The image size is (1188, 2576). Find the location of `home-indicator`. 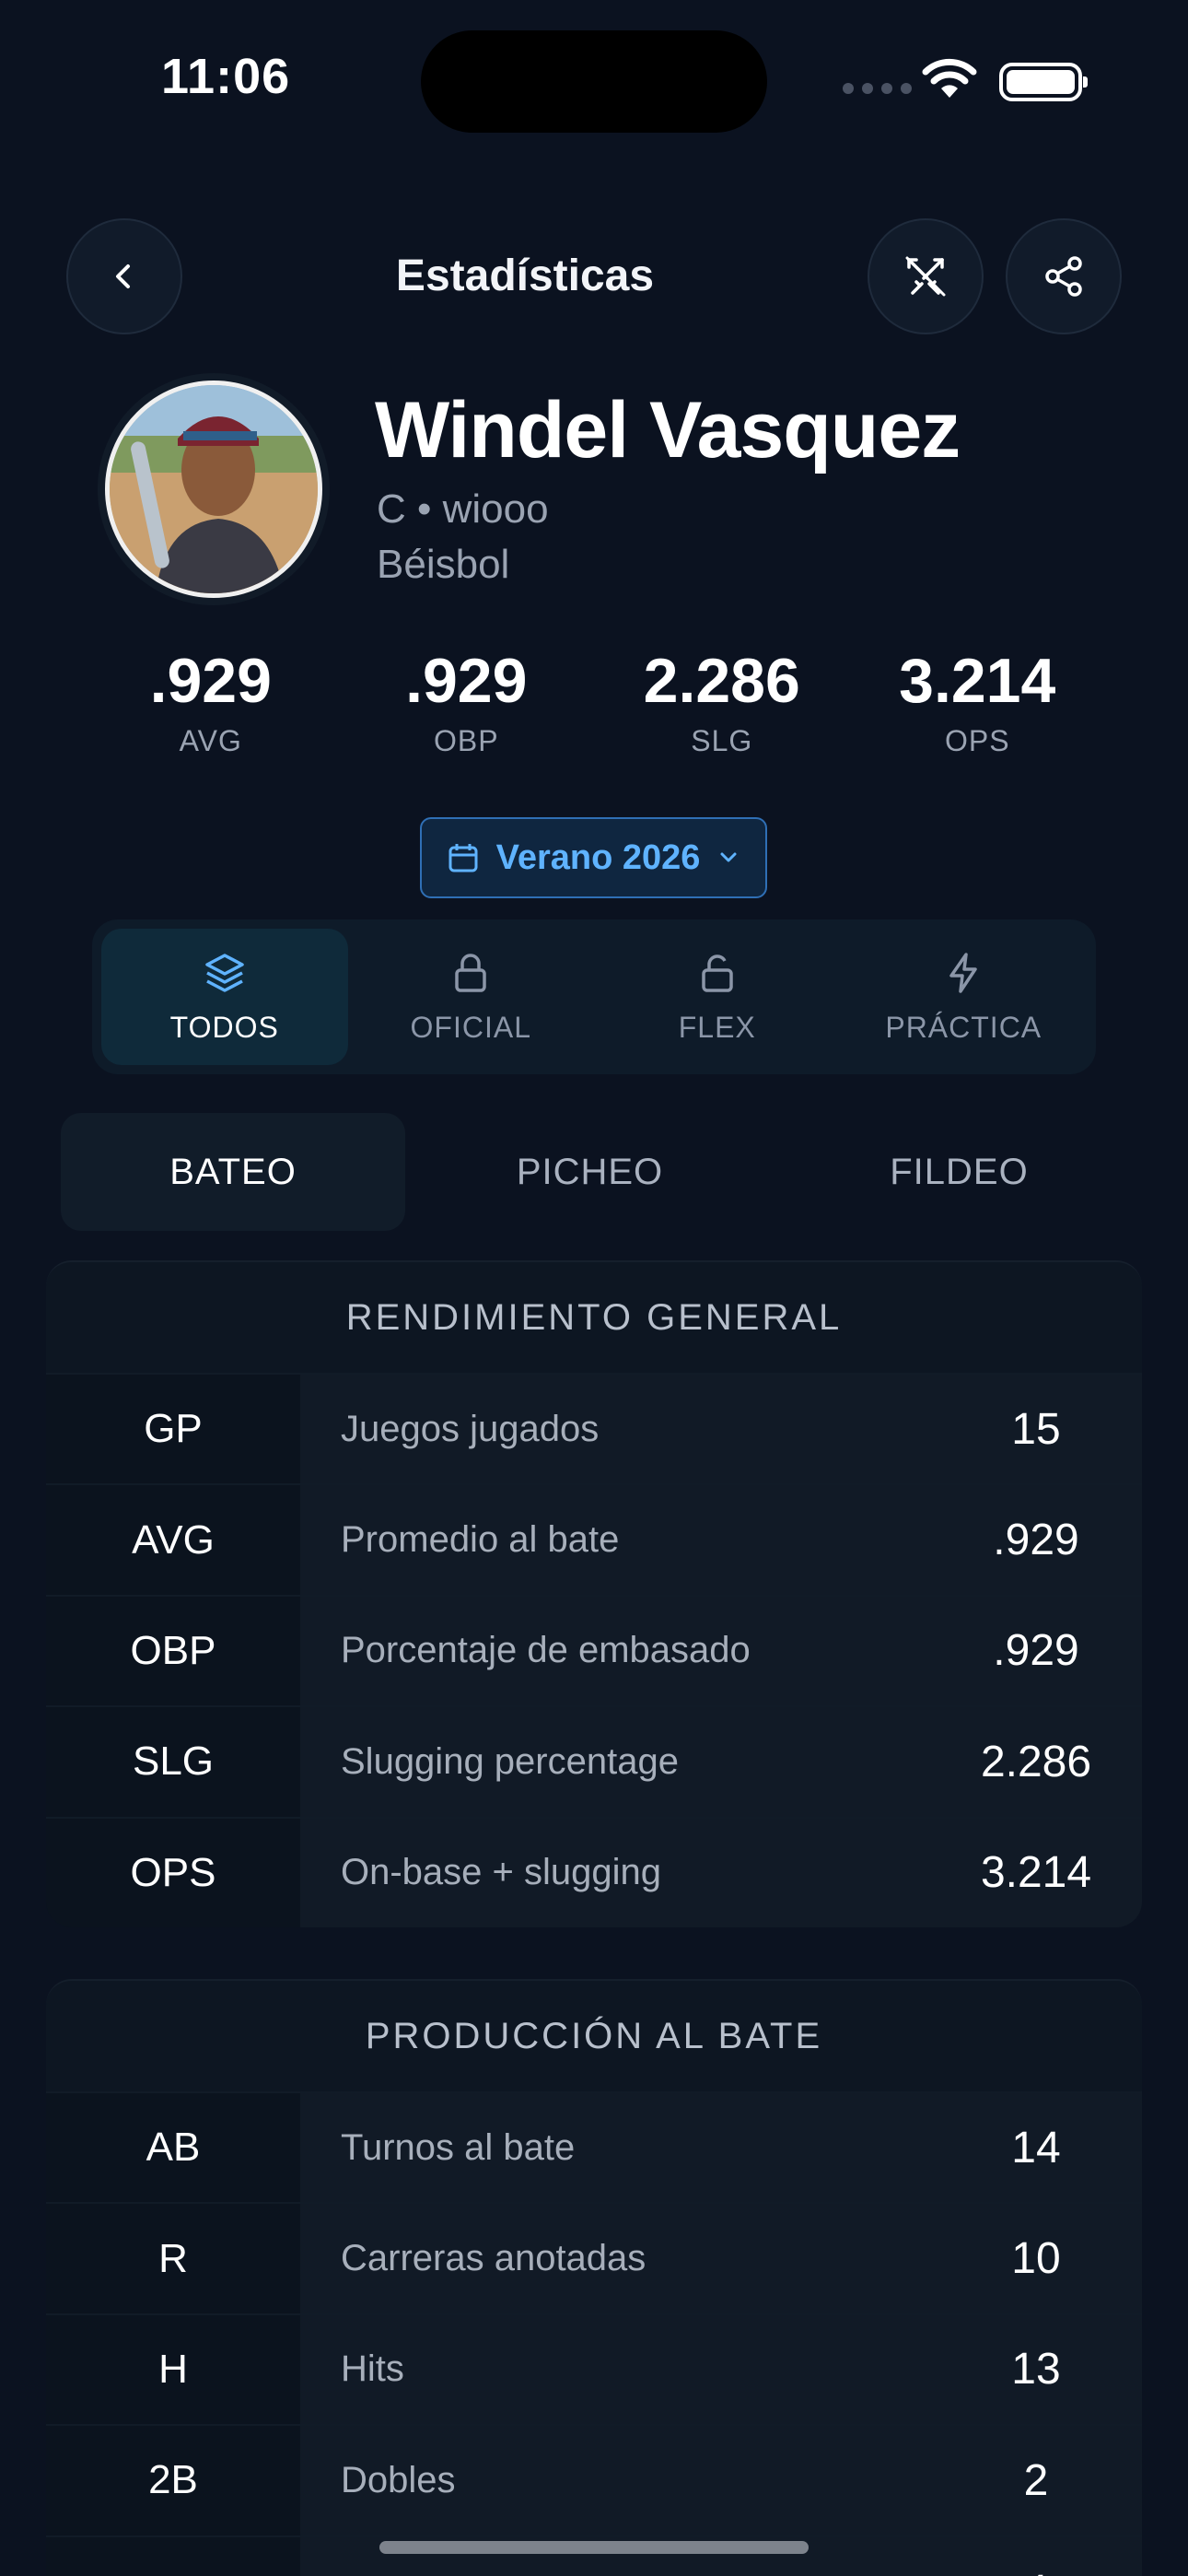

home-indicator is located at coordinates (594, 2547).